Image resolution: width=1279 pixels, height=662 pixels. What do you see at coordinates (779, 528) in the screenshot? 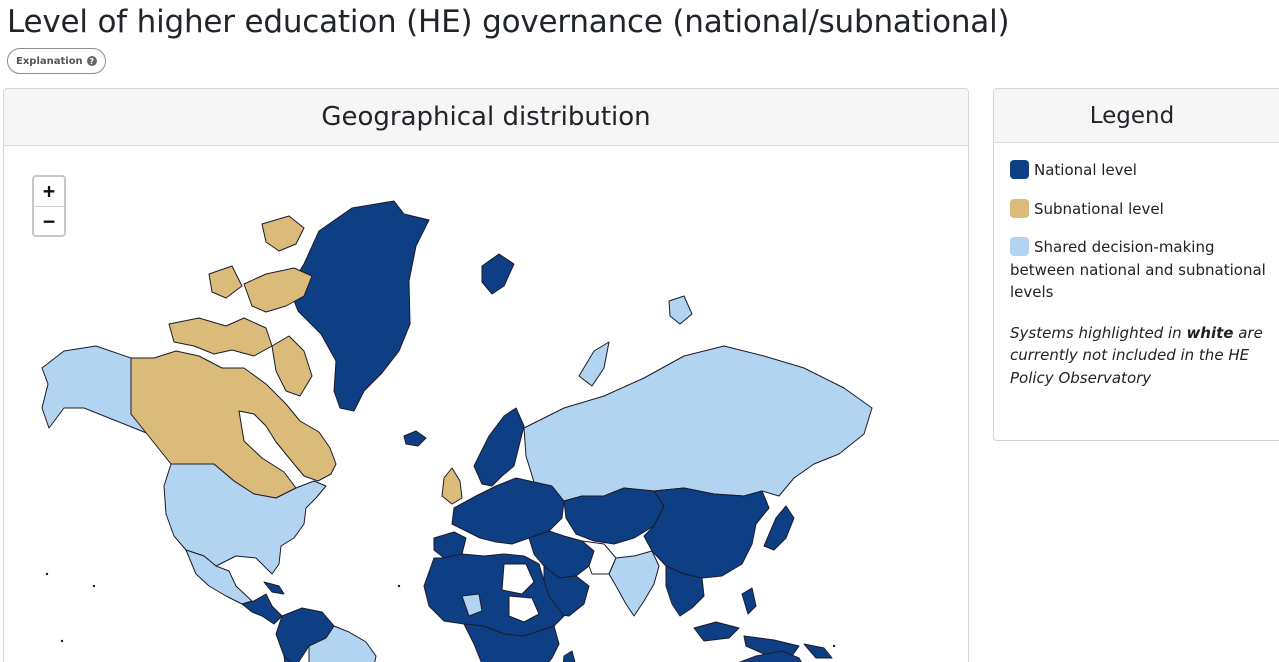
I see `region-japan` at bounding box center [779, 528].